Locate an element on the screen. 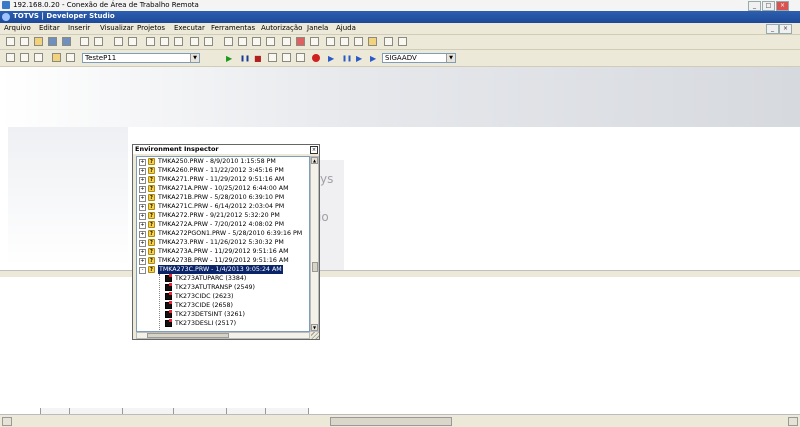  cut-icon is located at coordinates (150, 41).